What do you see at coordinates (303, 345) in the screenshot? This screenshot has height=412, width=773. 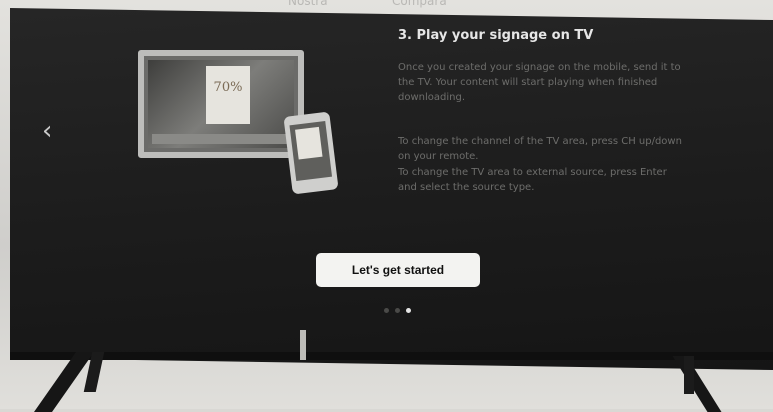 I see `tv-cable` at bounding box center [303, 345].